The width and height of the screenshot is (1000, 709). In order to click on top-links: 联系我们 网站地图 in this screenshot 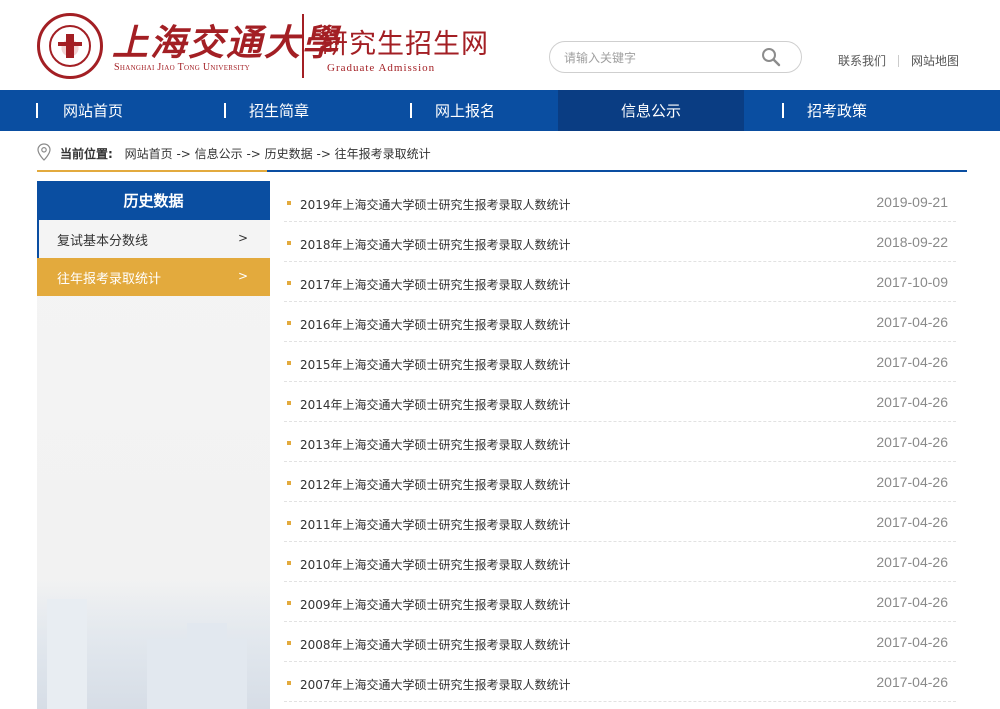, I will do `click(898, 60)`.